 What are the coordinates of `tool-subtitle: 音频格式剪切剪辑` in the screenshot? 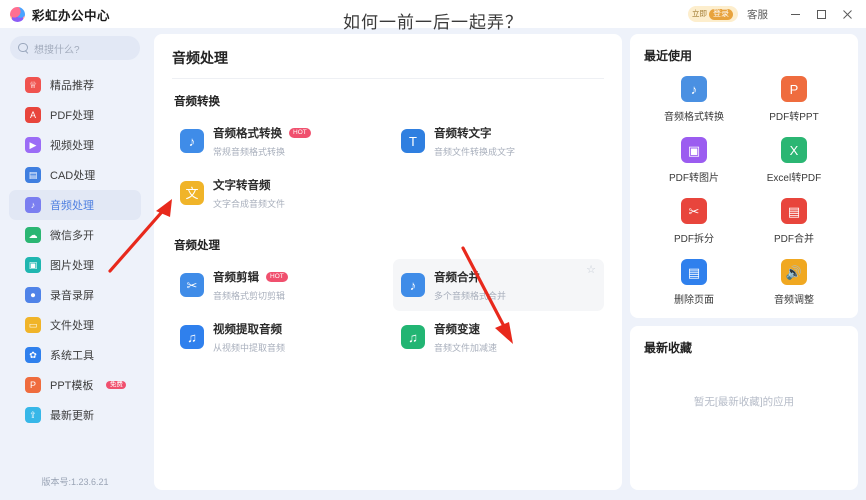 It's located at (249, 296).